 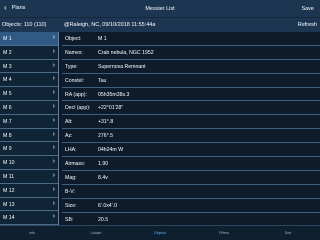 What do you see at coordinates (122, 66) in the screenshot?
I see `detail-value: Supernova Remnant` at bounding box center [122, 66].